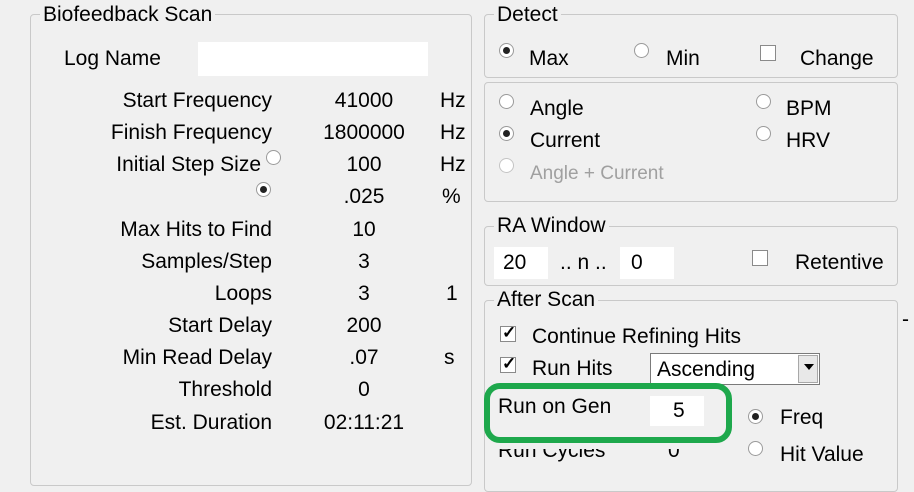 The width and height of the screenshot is (914, 492). Describe the element at coordinates (364, 101) in the screenshot. I see `start-frequency-value: 41000` at that location.